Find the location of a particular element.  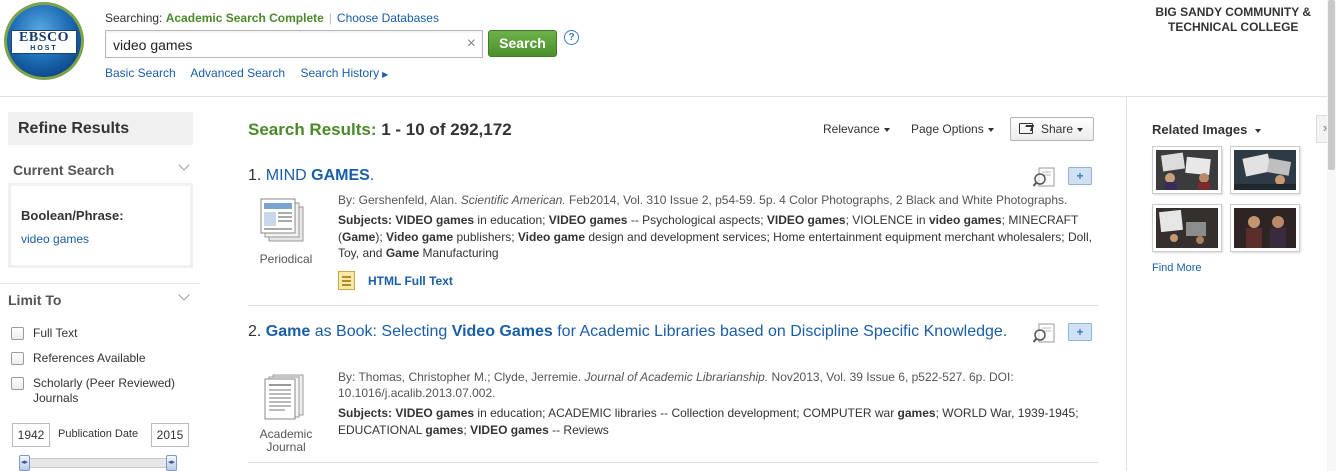

year-from-input: 1942 is located at coordinates (31, 435).